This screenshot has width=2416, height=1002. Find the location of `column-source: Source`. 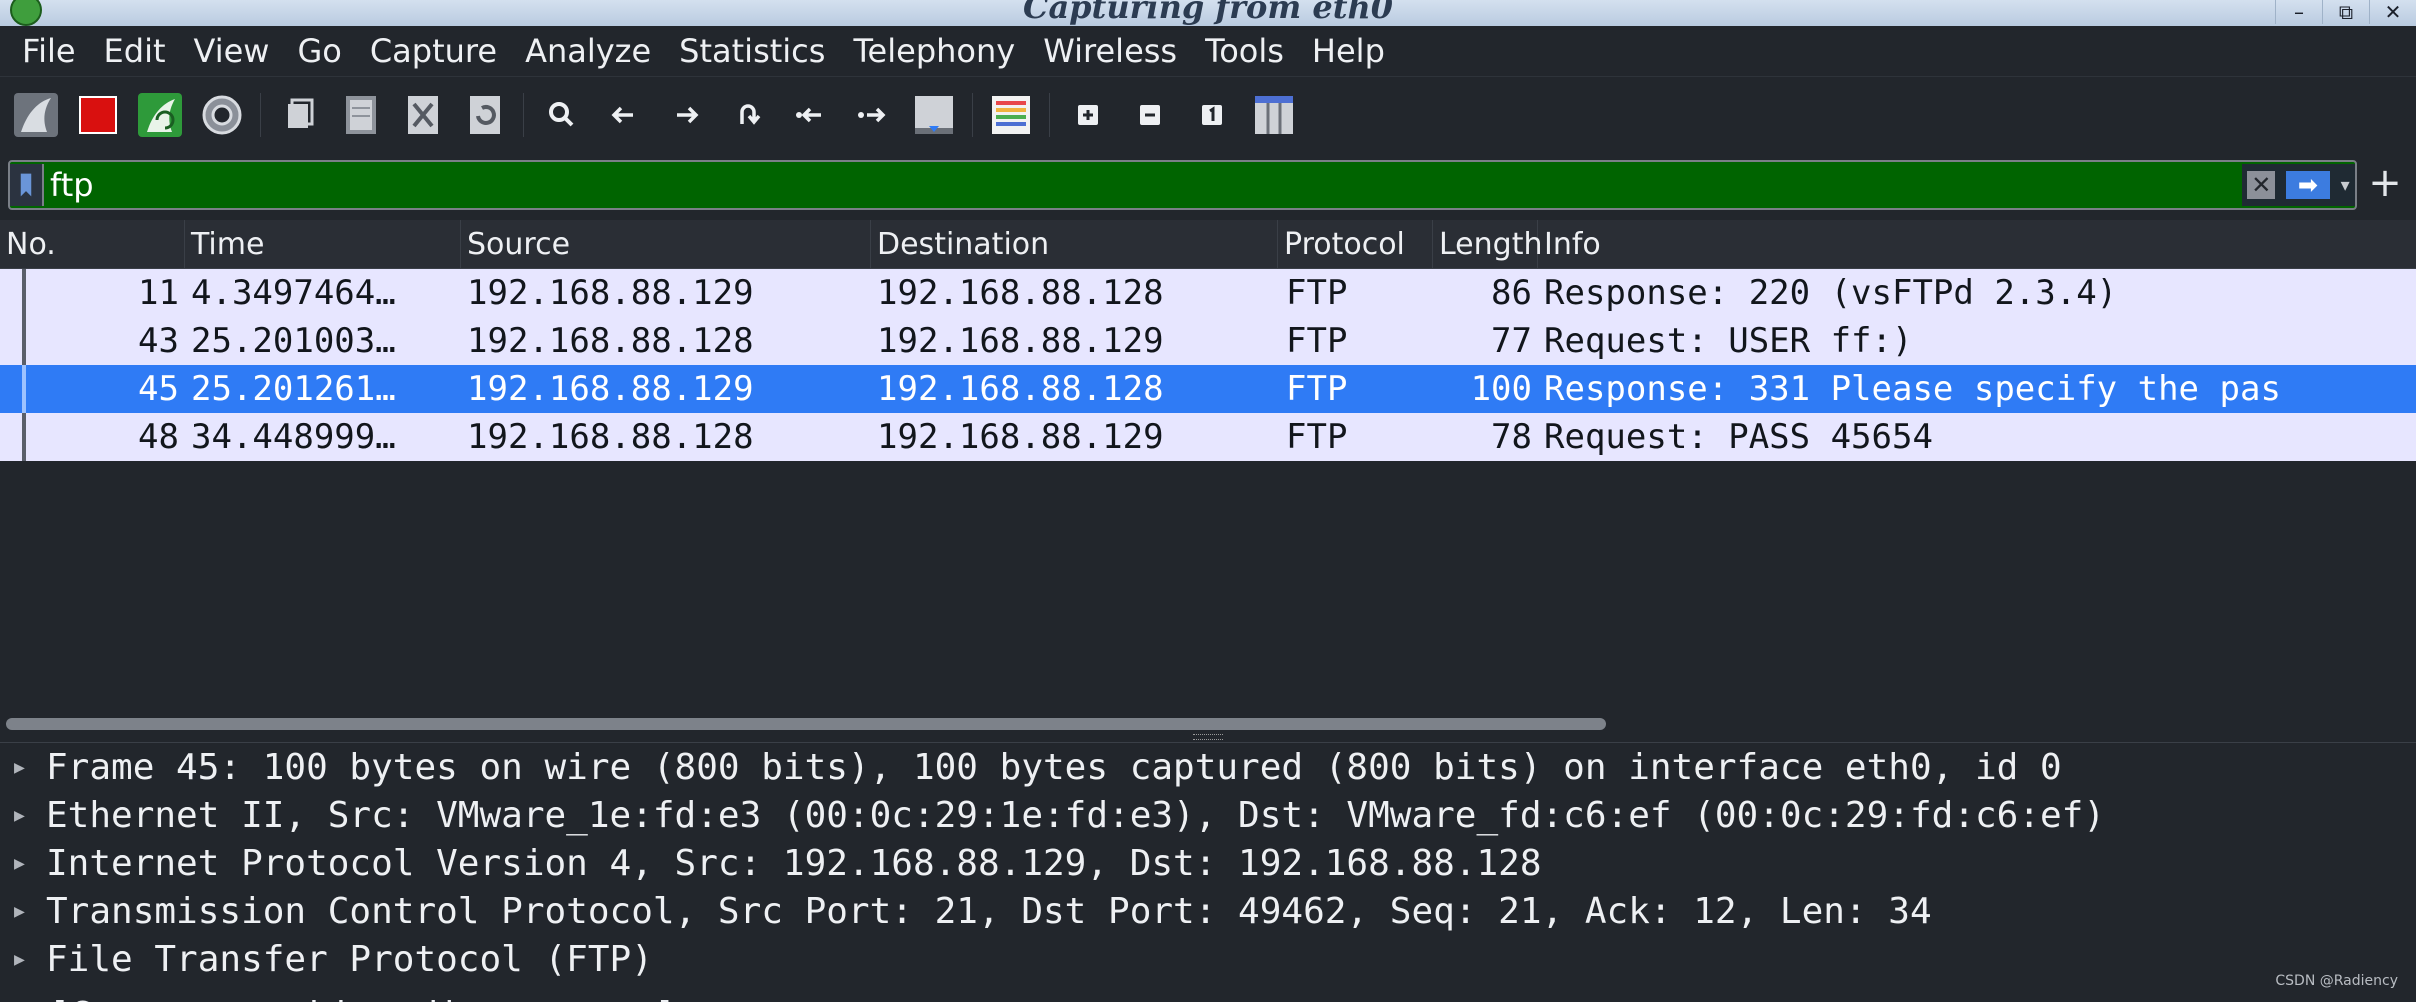

column-source: Source is located at coordinates (666, 244).